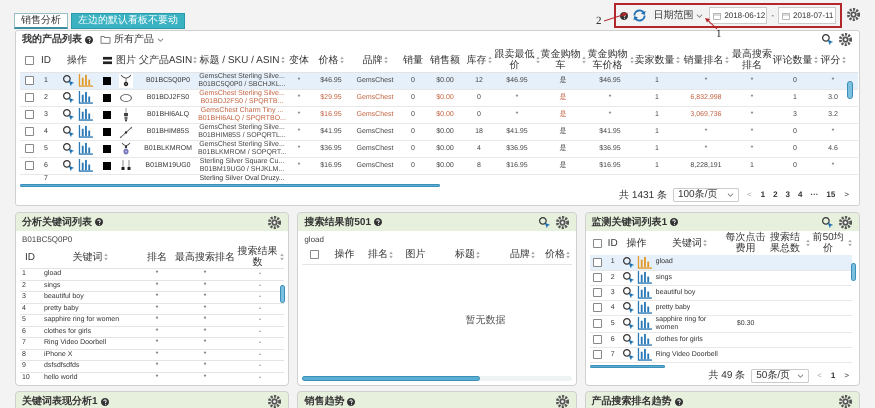 This screenshot has width=875, height=408. What do you see at coordinates (800, 195) in the screenshot?
I see `page-link: 4` at bounding box center [800, 195].